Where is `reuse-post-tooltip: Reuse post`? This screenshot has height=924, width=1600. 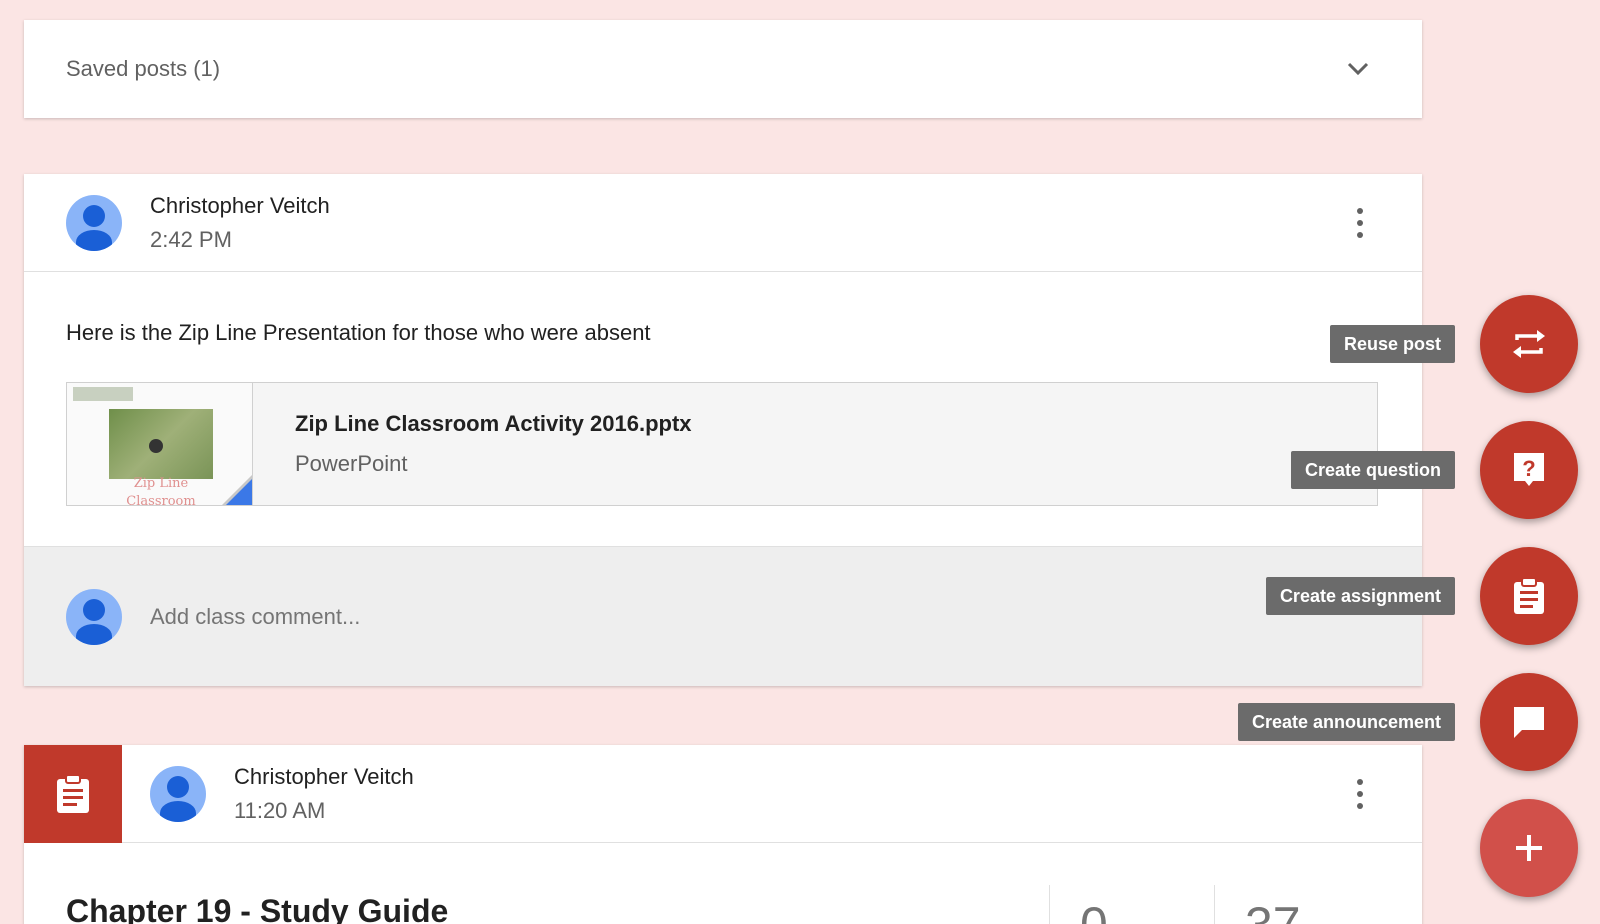
reuse-post-tooltip: Reuse post is located at coordinates (1392, 344).